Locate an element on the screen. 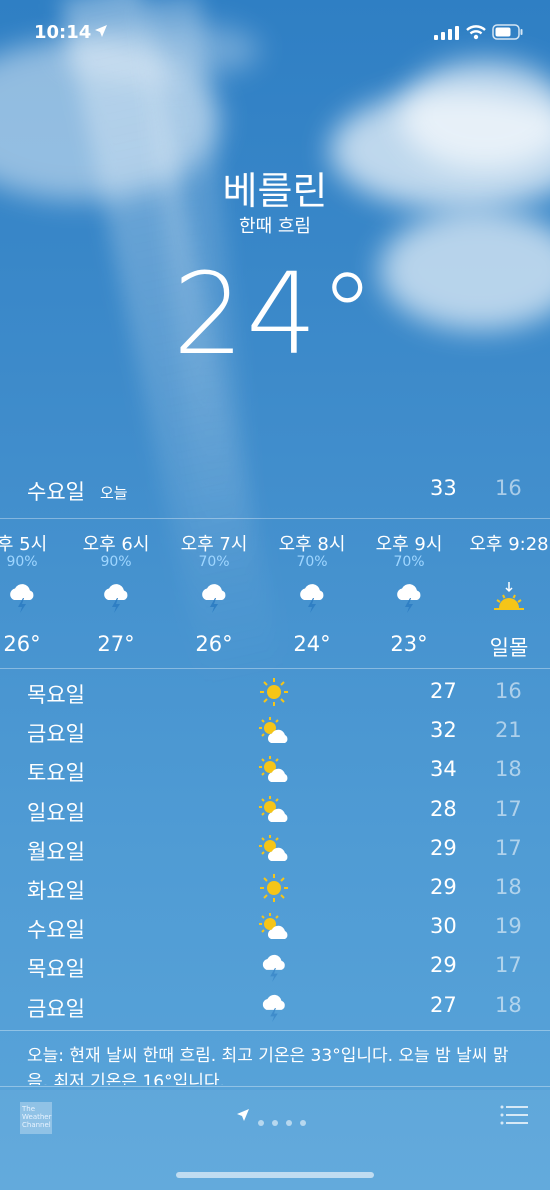  daily-high: 32 is located at coordinates (443, 730).